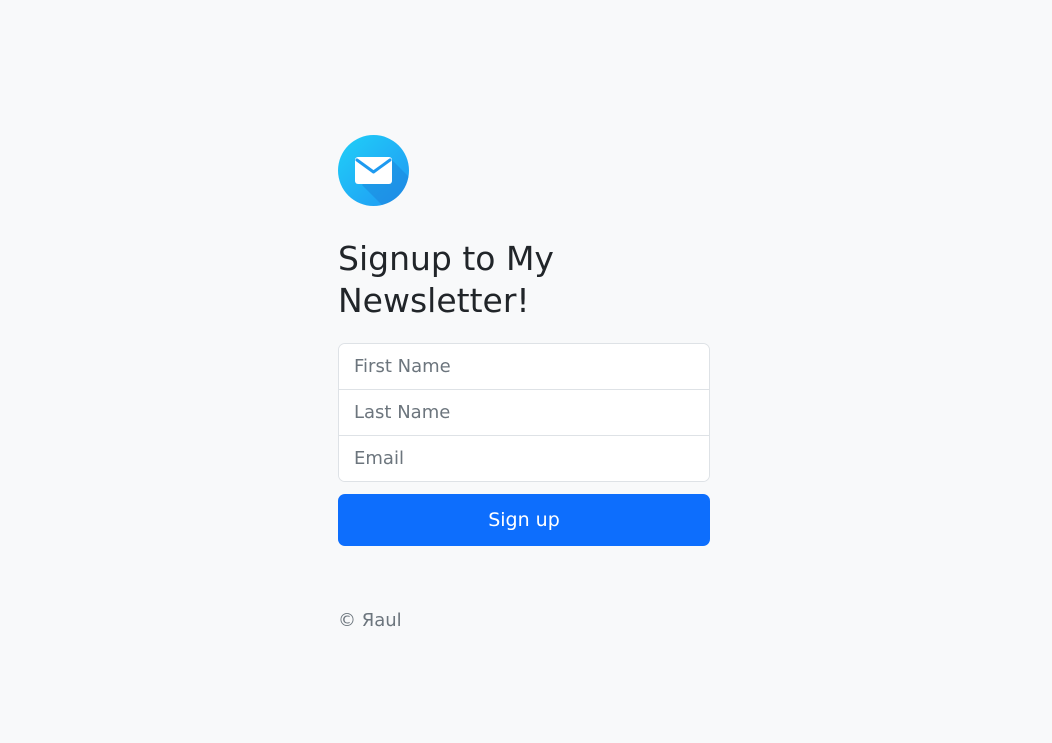  I want to click on input-group, so click(524, 412).